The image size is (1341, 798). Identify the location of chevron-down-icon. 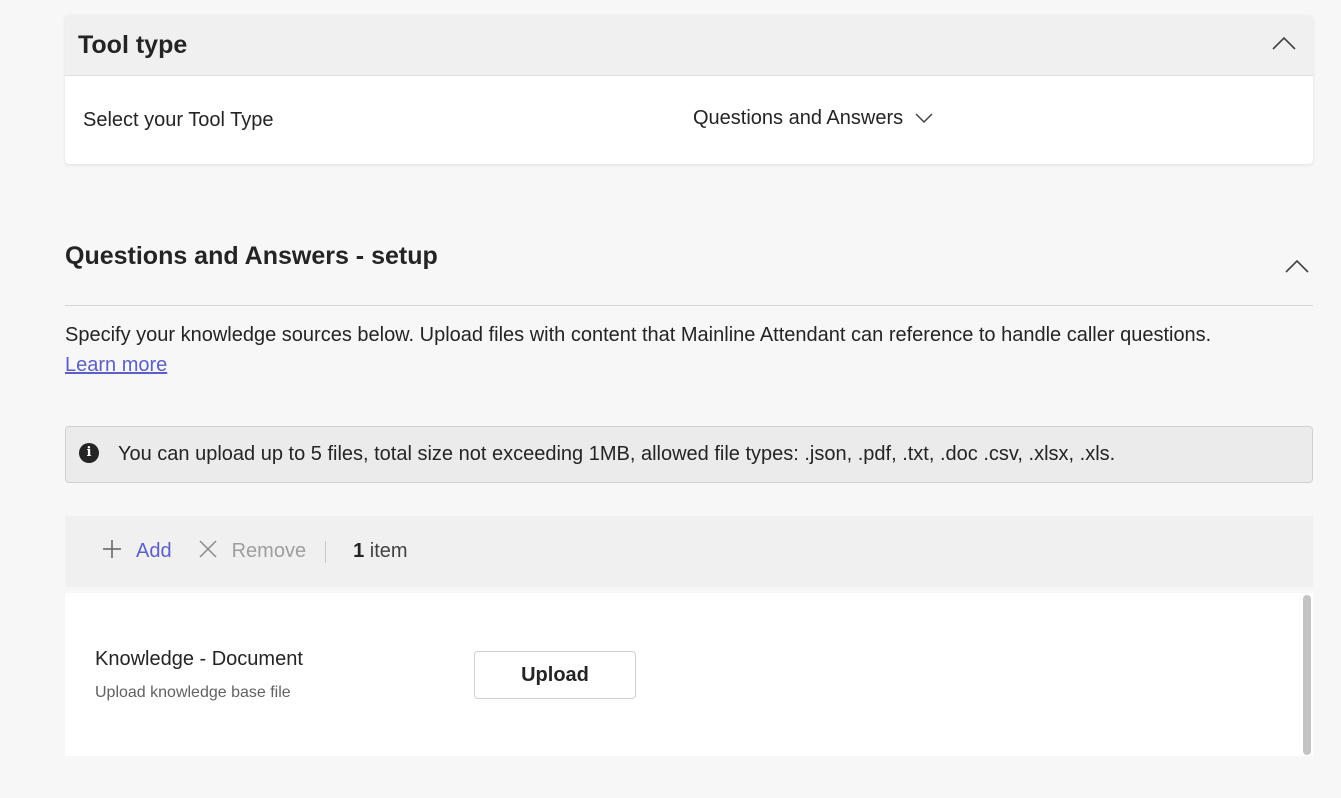
(918, 118).